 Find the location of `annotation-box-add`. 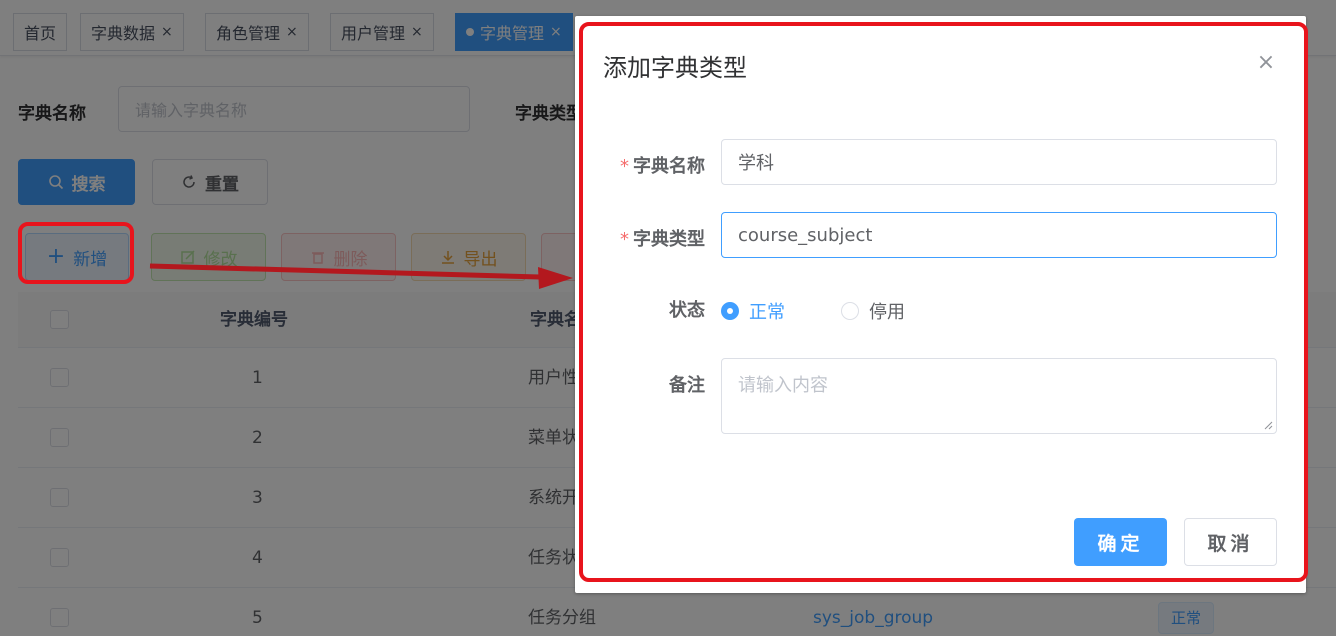

annotation-box-add is located at coordinates (76, 253).